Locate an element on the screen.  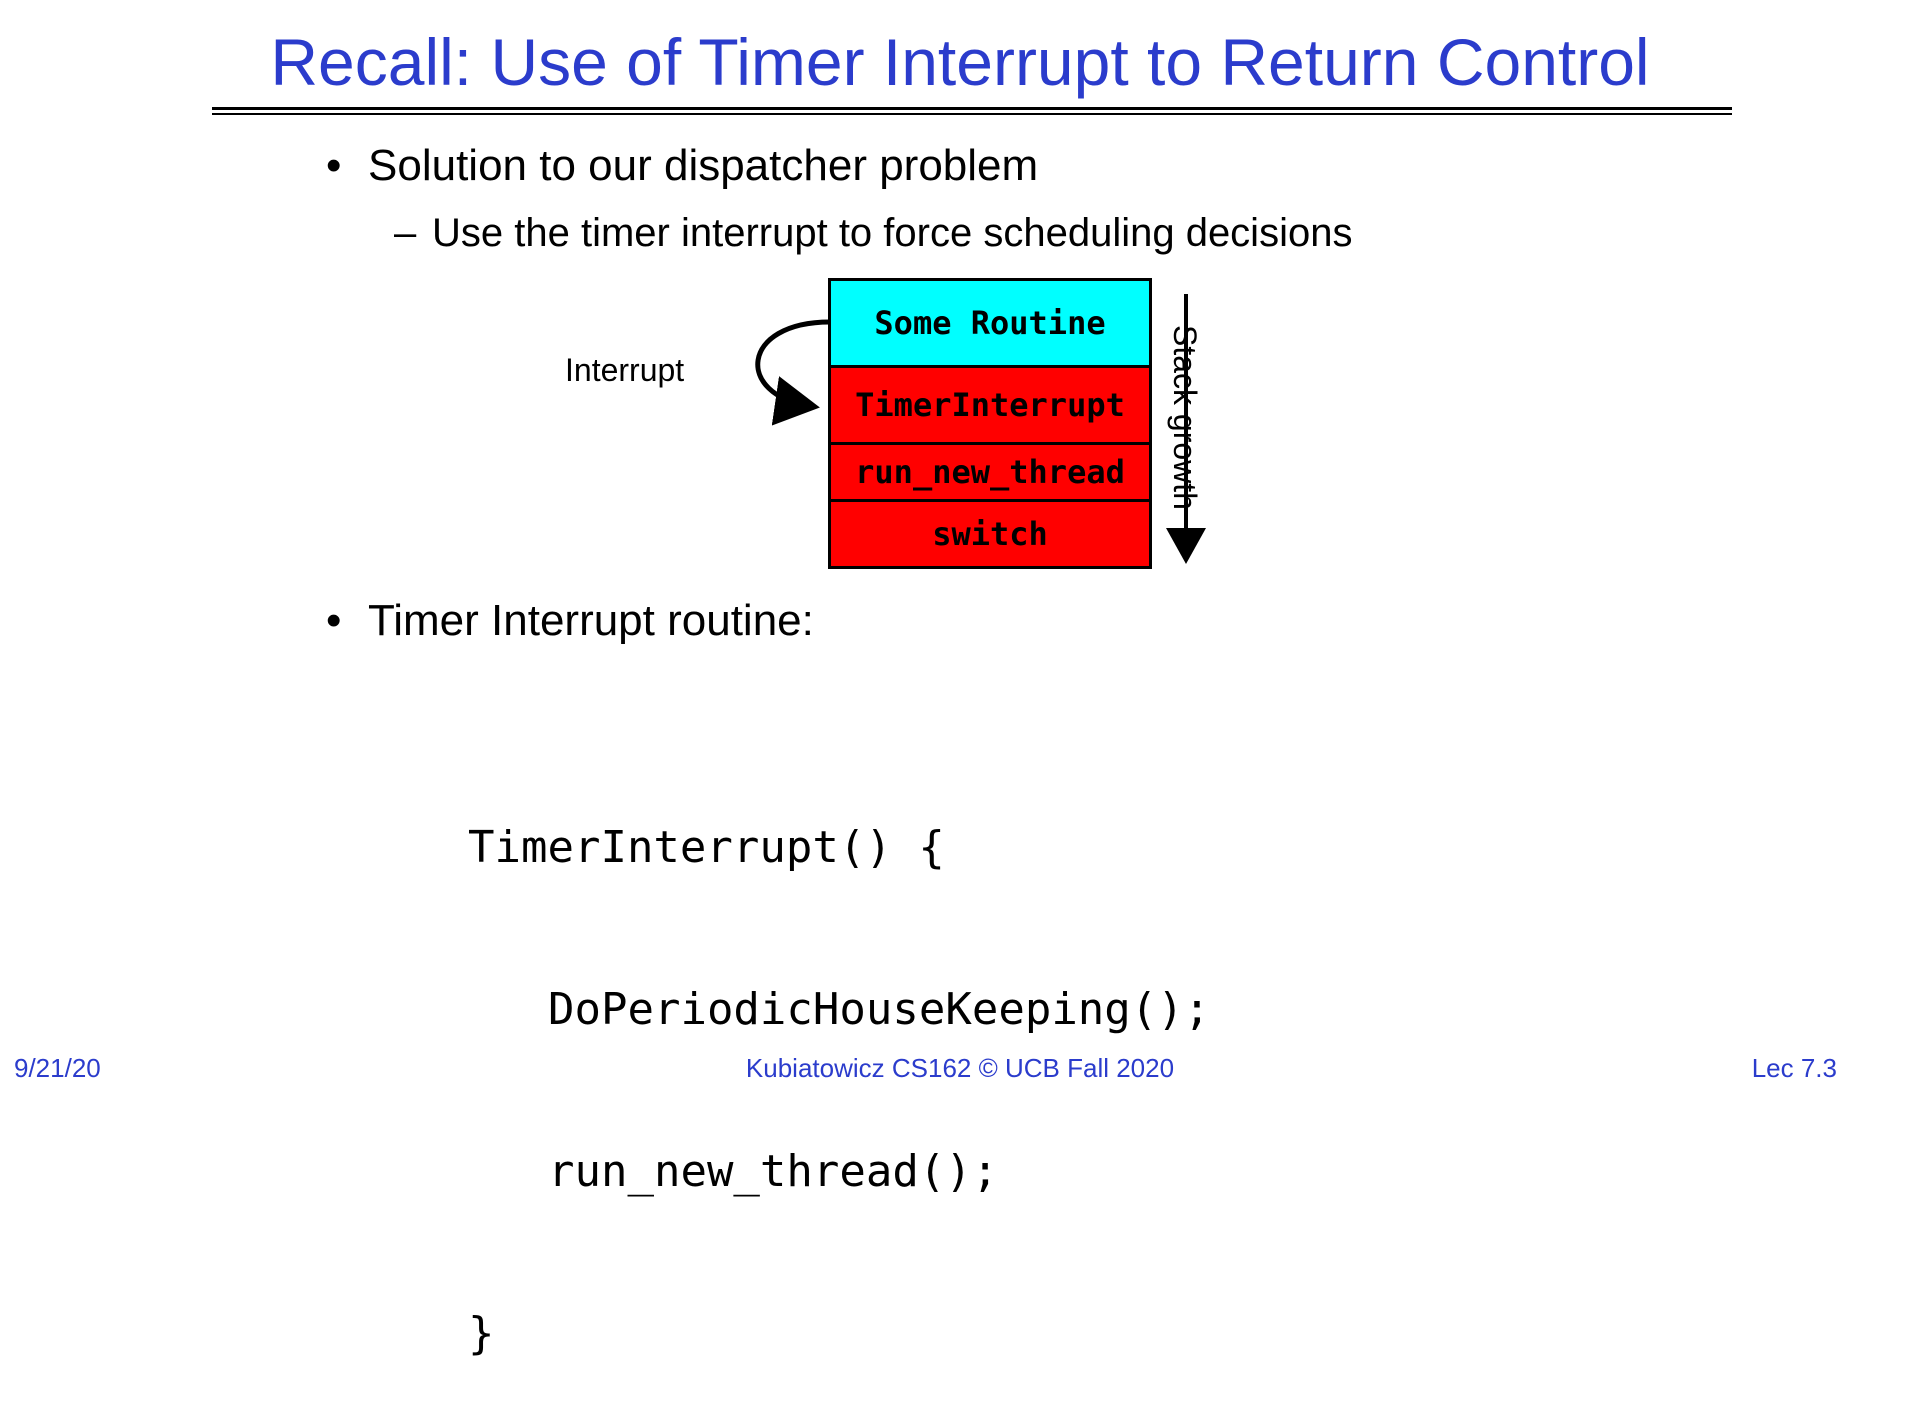
bullet-timer-routine: • Timer Interrupt routine: is located at coordinates (570, 621).